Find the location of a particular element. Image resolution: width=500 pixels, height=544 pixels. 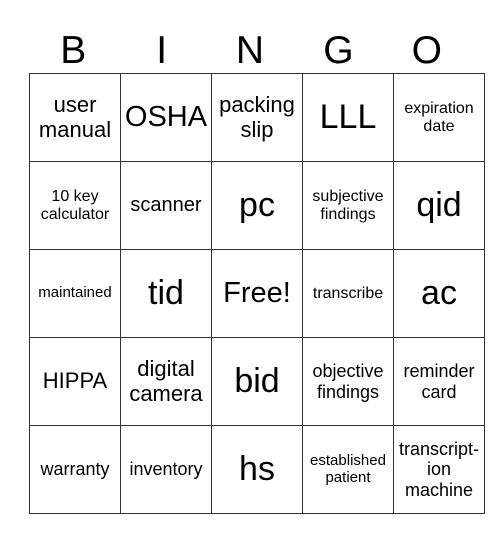

grid-row: maintained tid Free! transcribe ac is located at coordinates (257, 293).